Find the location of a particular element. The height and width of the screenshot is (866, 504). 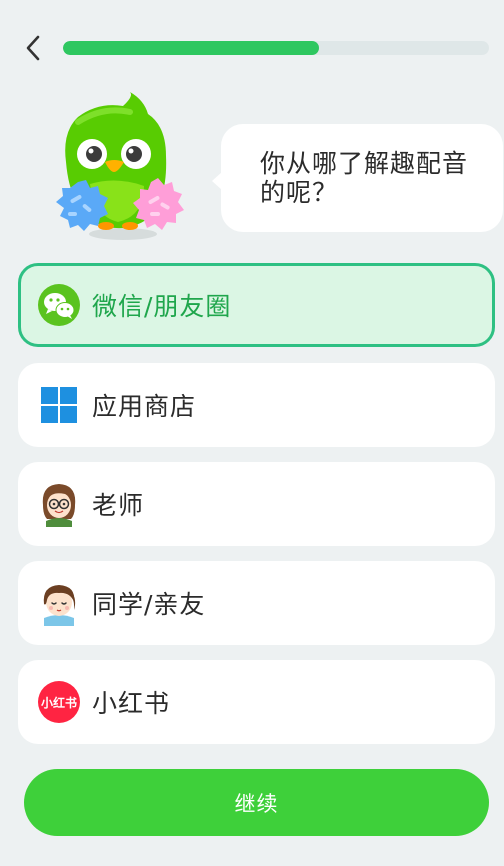

option-label: 小红书 is located at coordinates (131, 703).